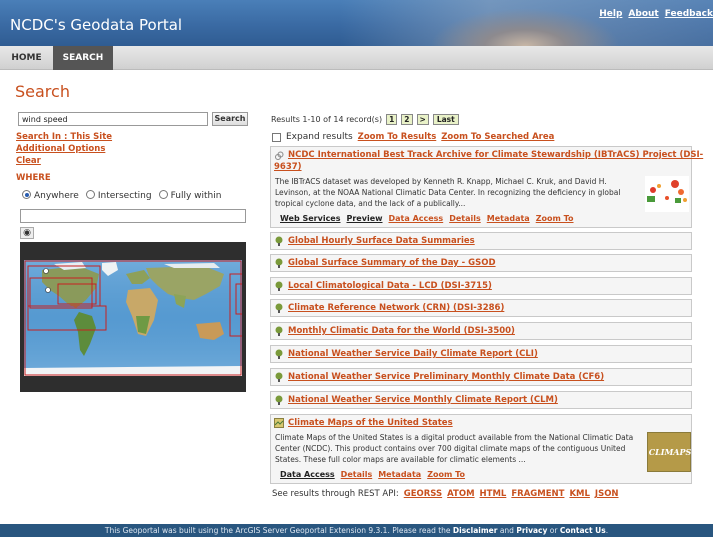 The width and height of the screenshot is (713, 537). I want to click on expand-label: Expand results, so click(319, 137).